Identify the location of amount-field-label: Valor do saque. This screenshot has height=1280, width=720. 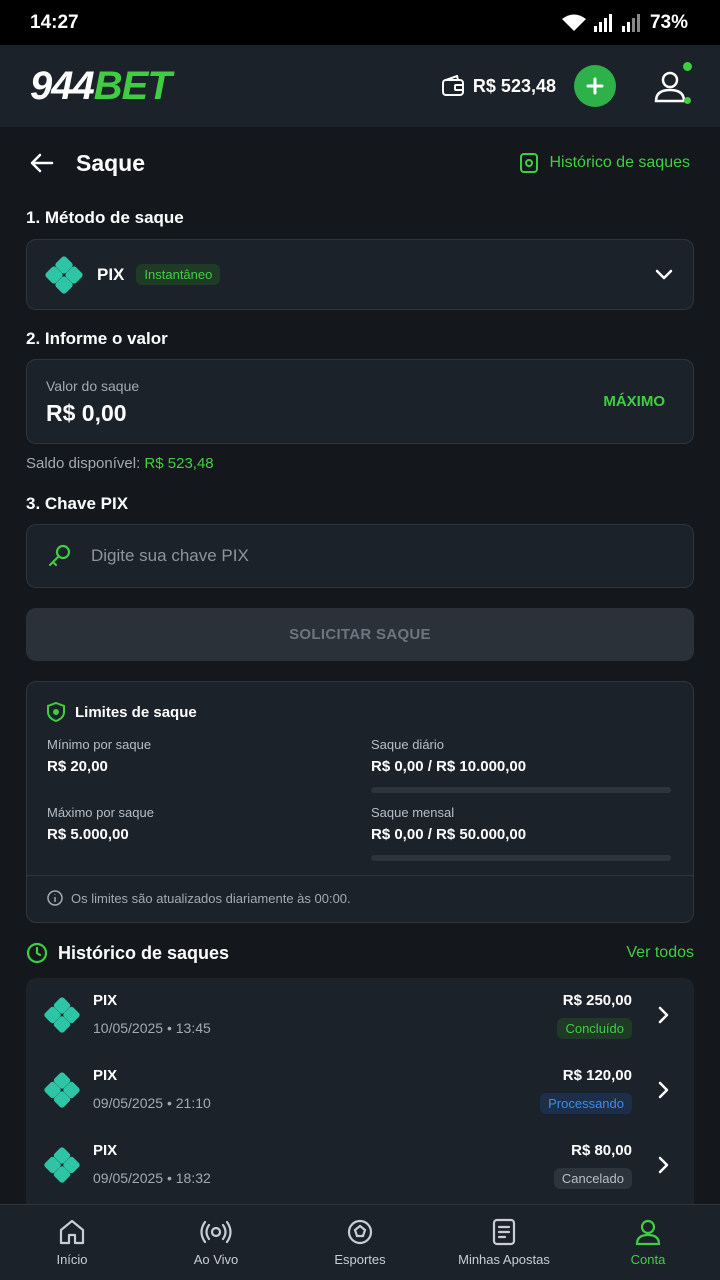
(93, 386).